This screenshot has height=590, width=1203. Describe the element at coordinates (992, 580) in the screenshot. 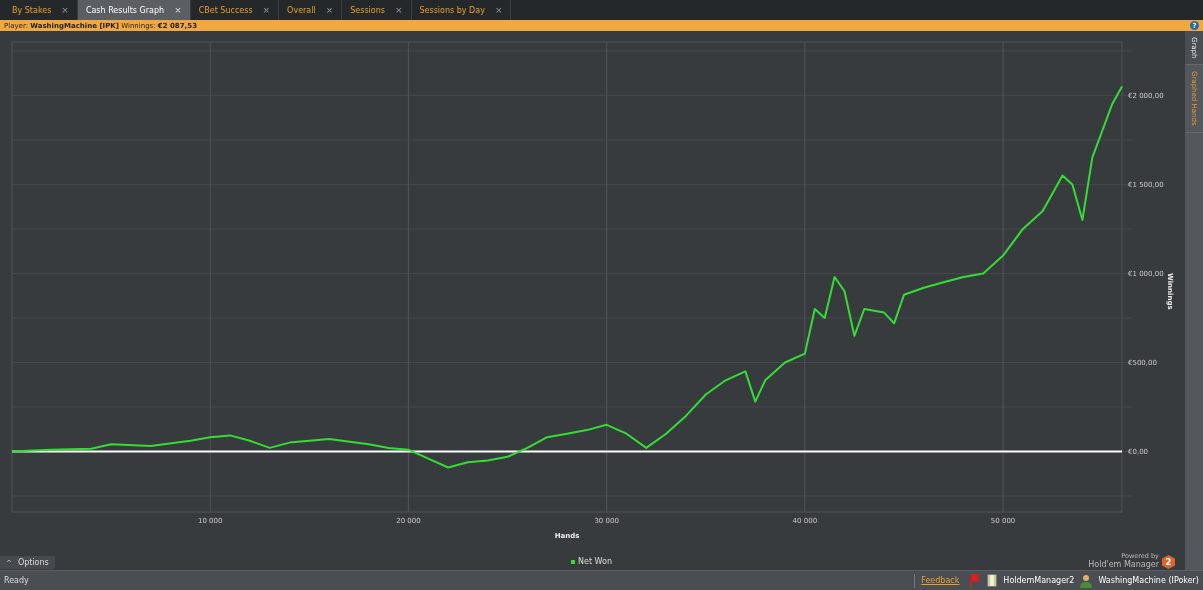

I see `database-icon` at that location.